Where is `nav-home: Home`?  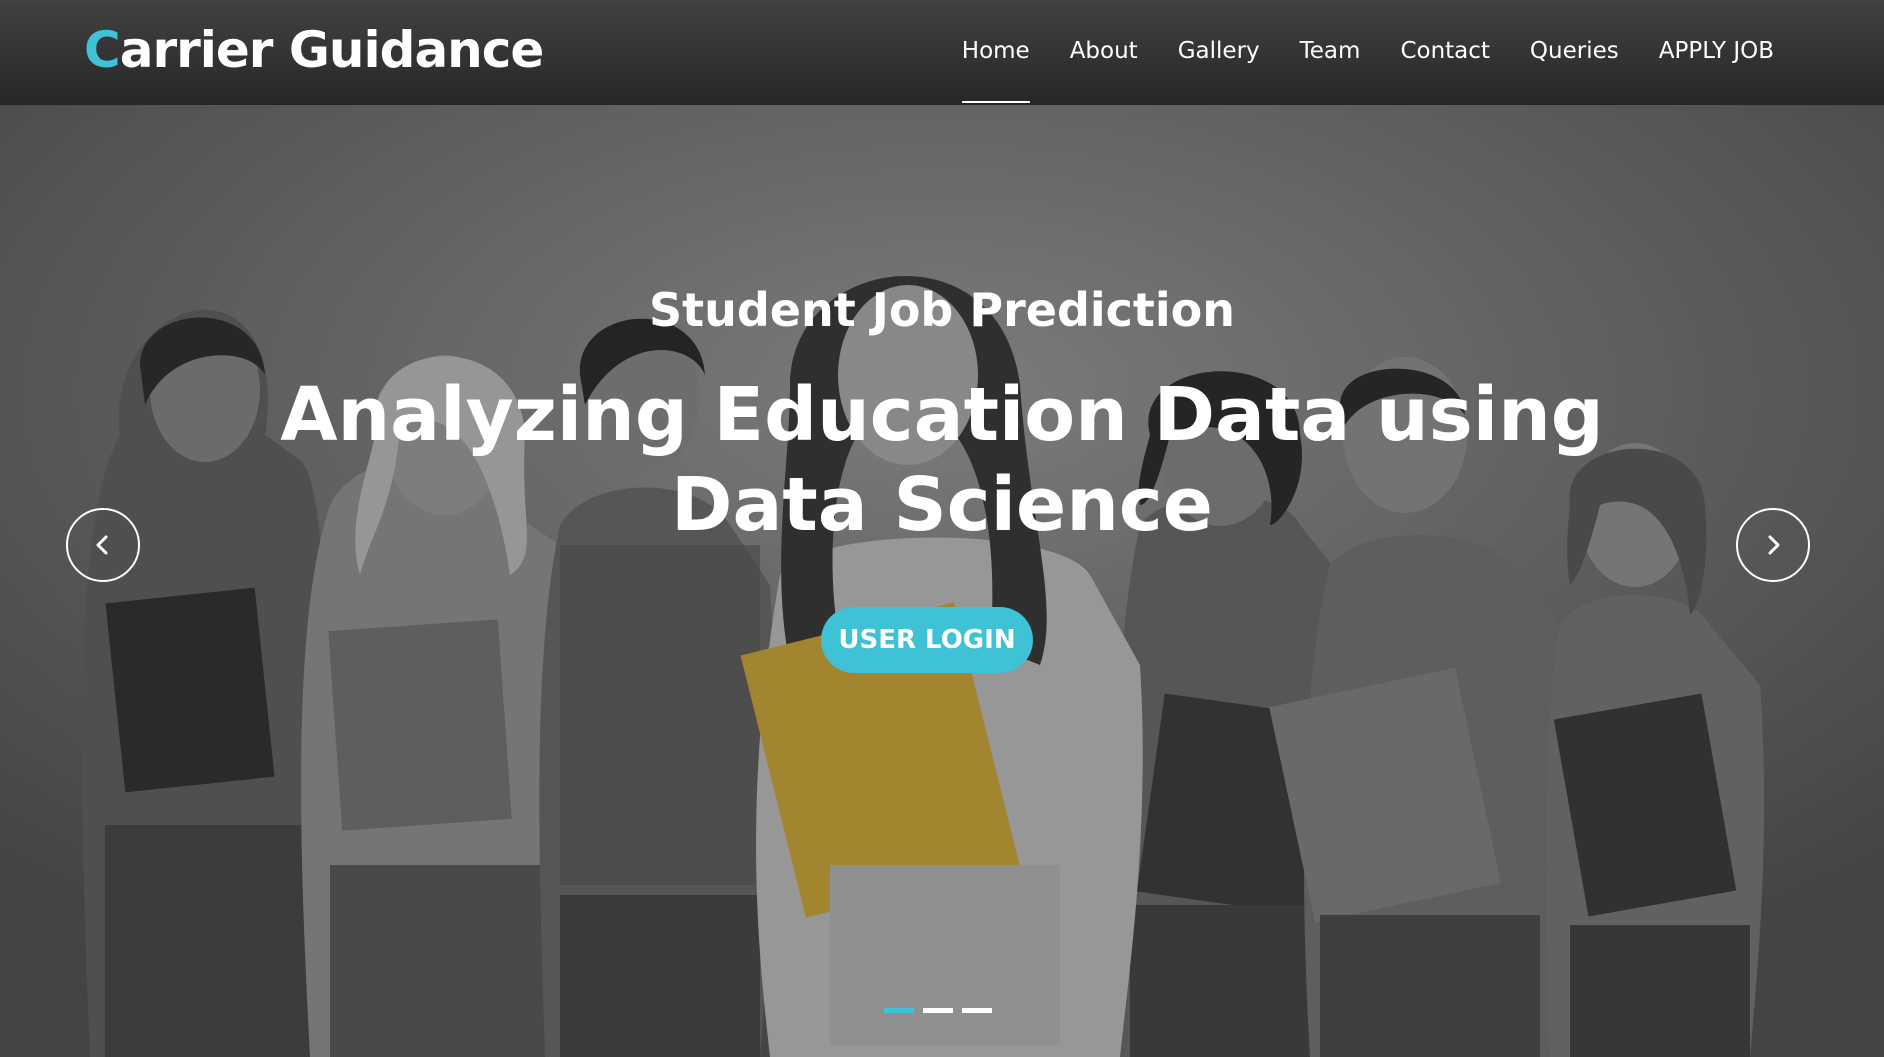 nav-home: Home is located at coordinates (995, 52).